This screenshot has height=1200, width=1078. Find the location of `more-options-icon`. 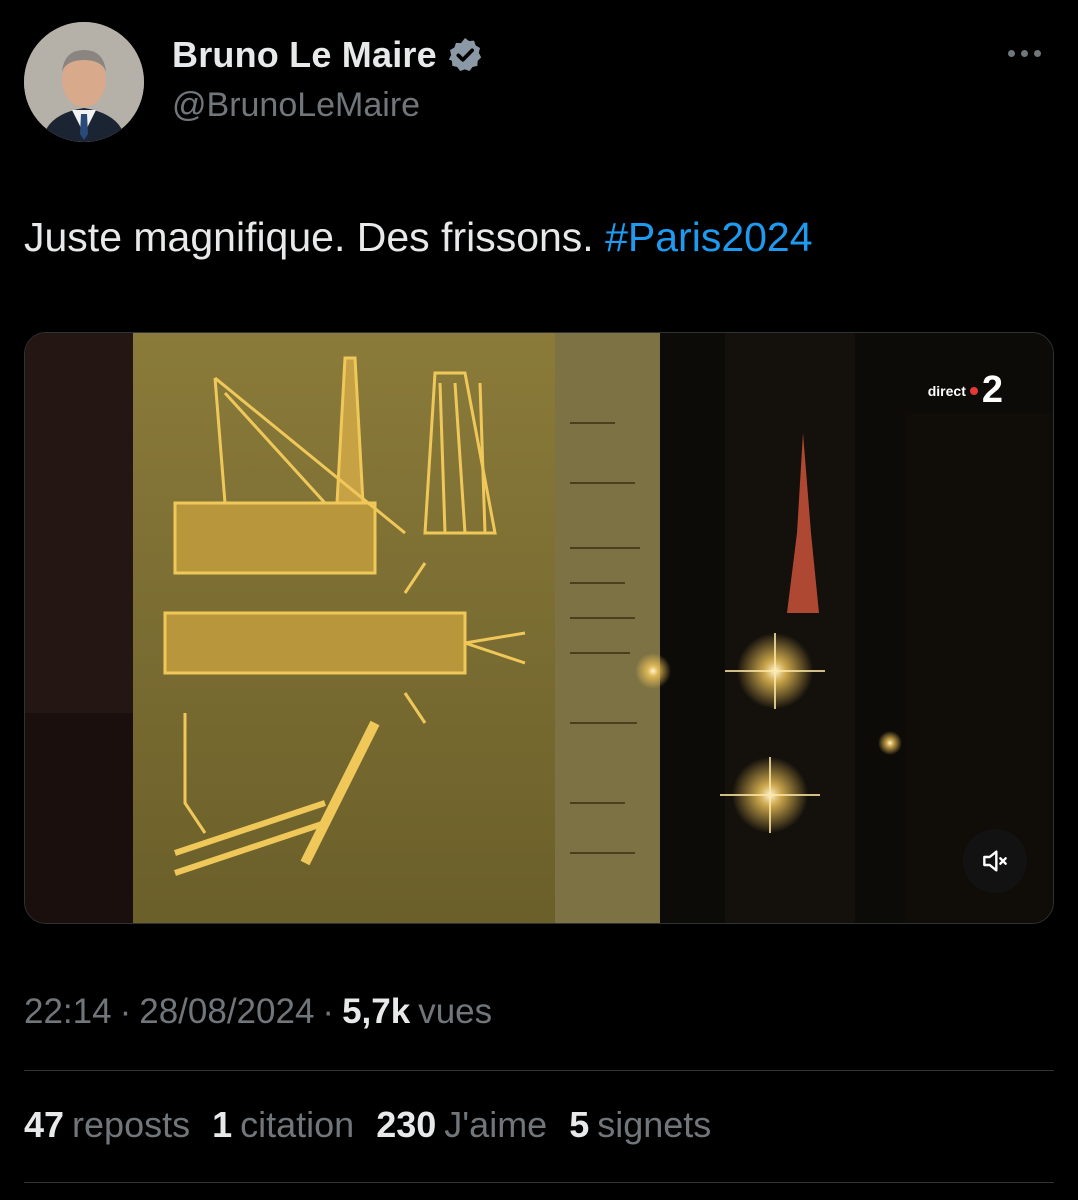

more-options-icon is located at coordinates (1024, 53).